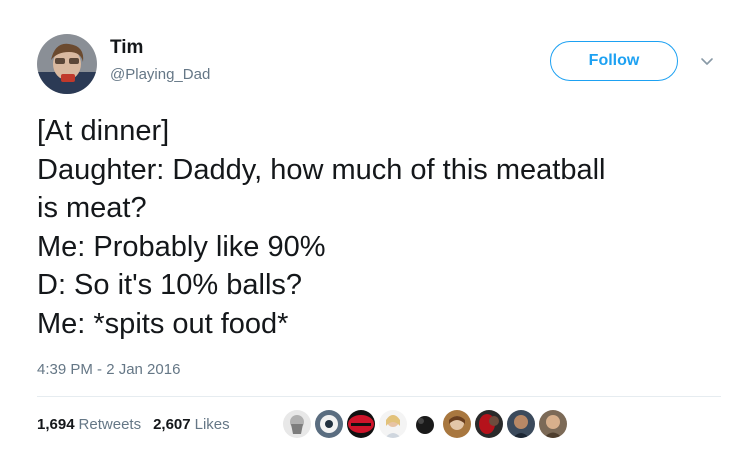 Image resolution: width=742 pixels, height=458 pixels. I want to click on retweets-count: 1,694, so click(56, 424).